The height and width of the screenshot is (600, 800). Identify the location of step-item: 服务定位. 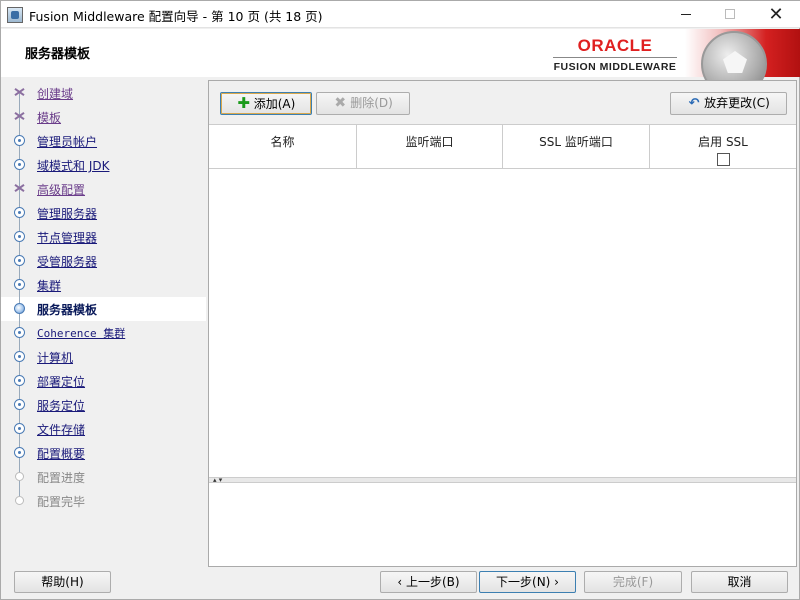
(103, 405).